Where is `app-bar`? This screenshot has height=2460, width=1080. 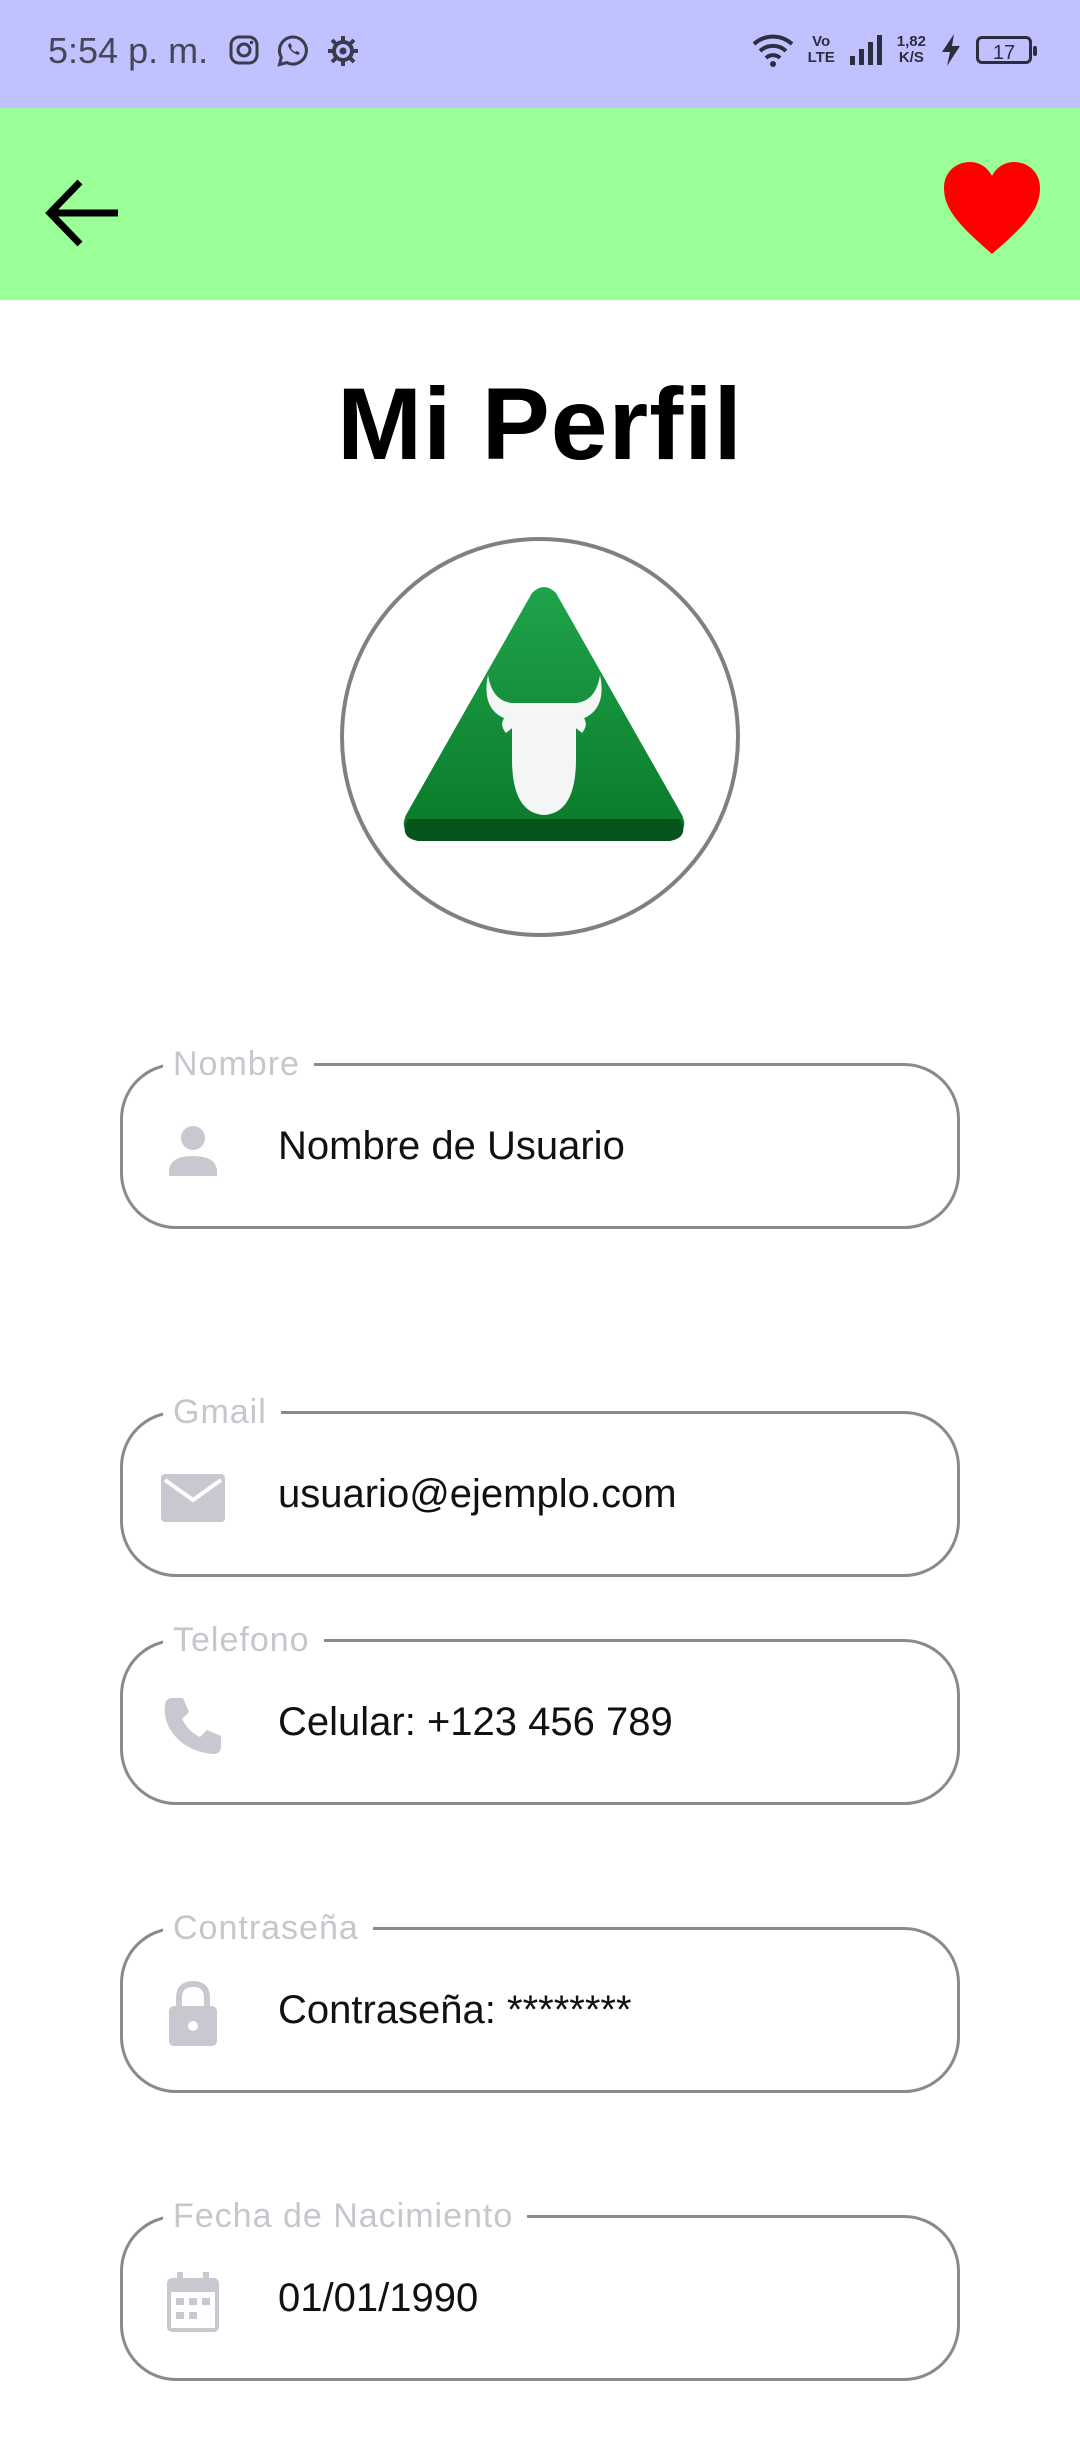
app-bar is located at coordinates (540, 204).